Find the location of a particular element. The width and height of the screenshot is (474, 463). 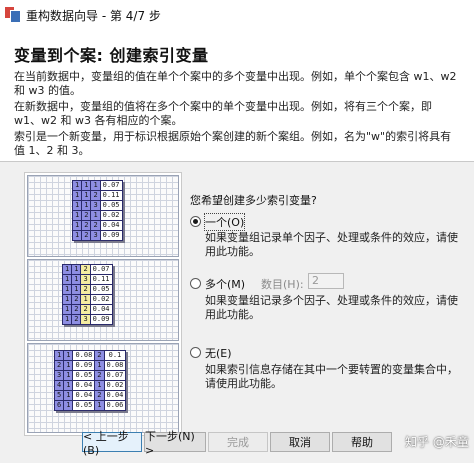

option-none-label: 无(E) is located at coordinates (218, 353).